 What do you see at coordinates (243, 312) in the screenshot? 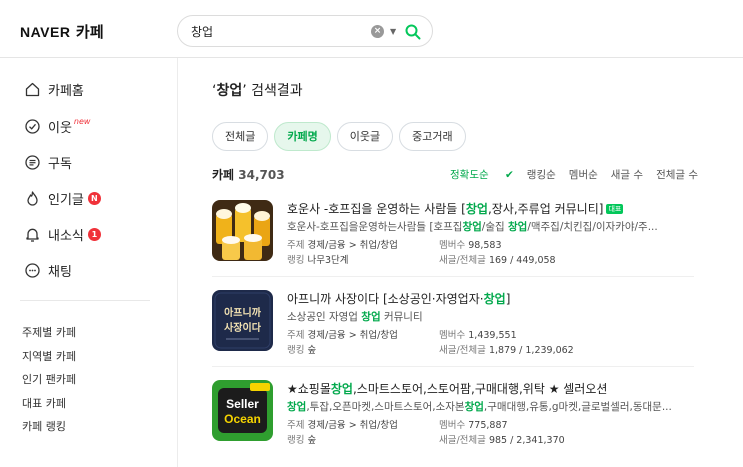
I see `thumb-text-line1: 아프니까` at bounding box center [243, 312].